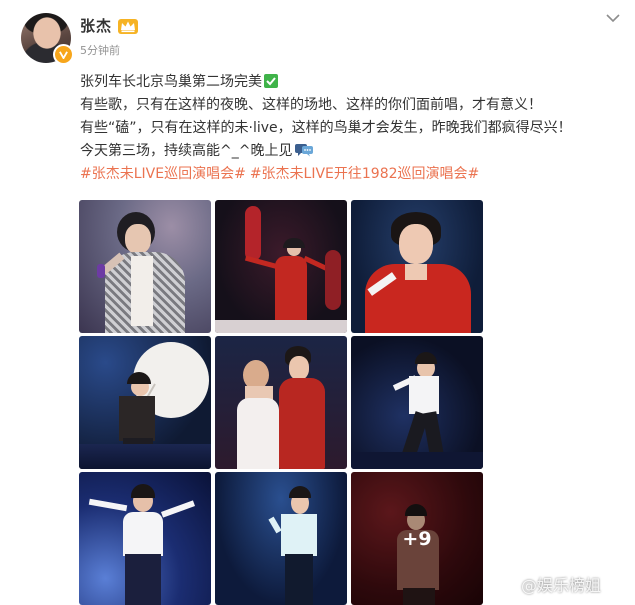 The height and width of the screenshot is (605, 635). I want to click on text-line-1-content: 张列车长北京鸟巢第二场完美, so click(171, 82).